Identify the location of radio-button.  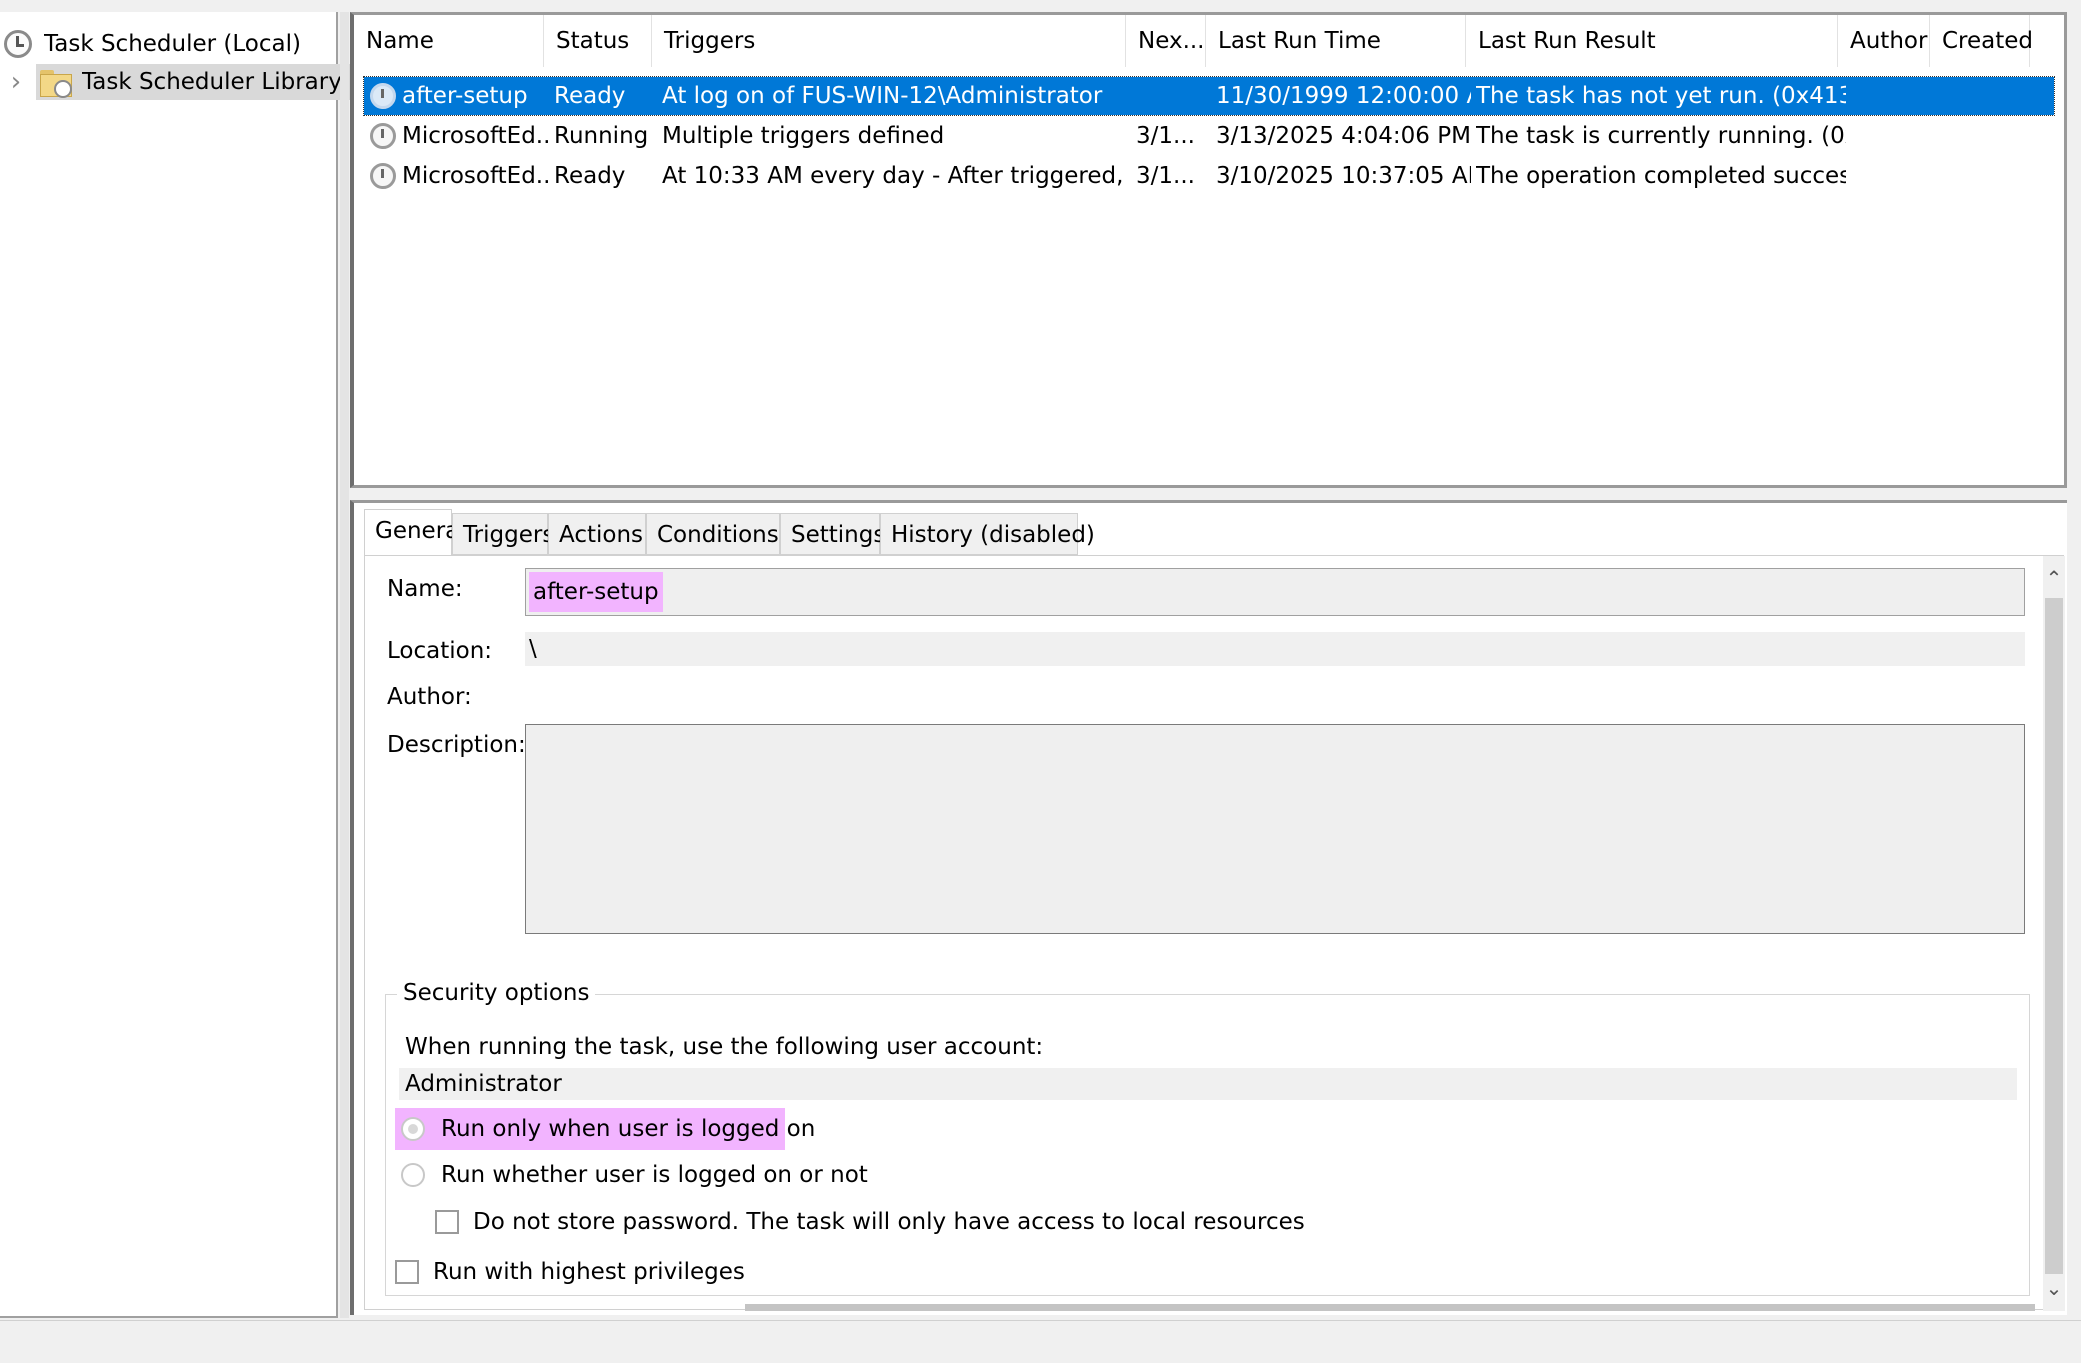
(413, 1175).